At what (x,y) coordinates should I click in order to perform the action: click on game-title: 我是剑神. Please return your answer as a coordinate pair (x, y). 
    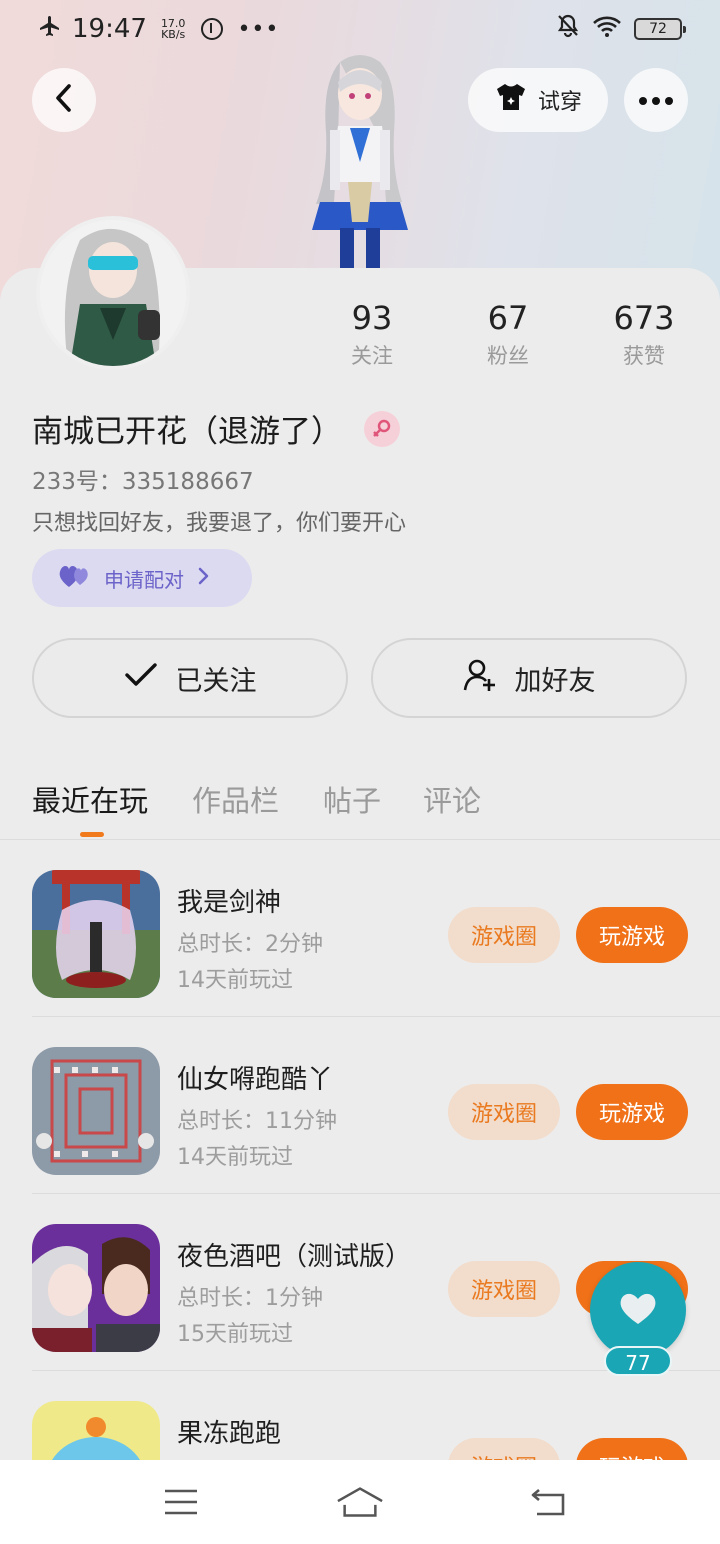
    Looking at the image, I should click on (229, 903).